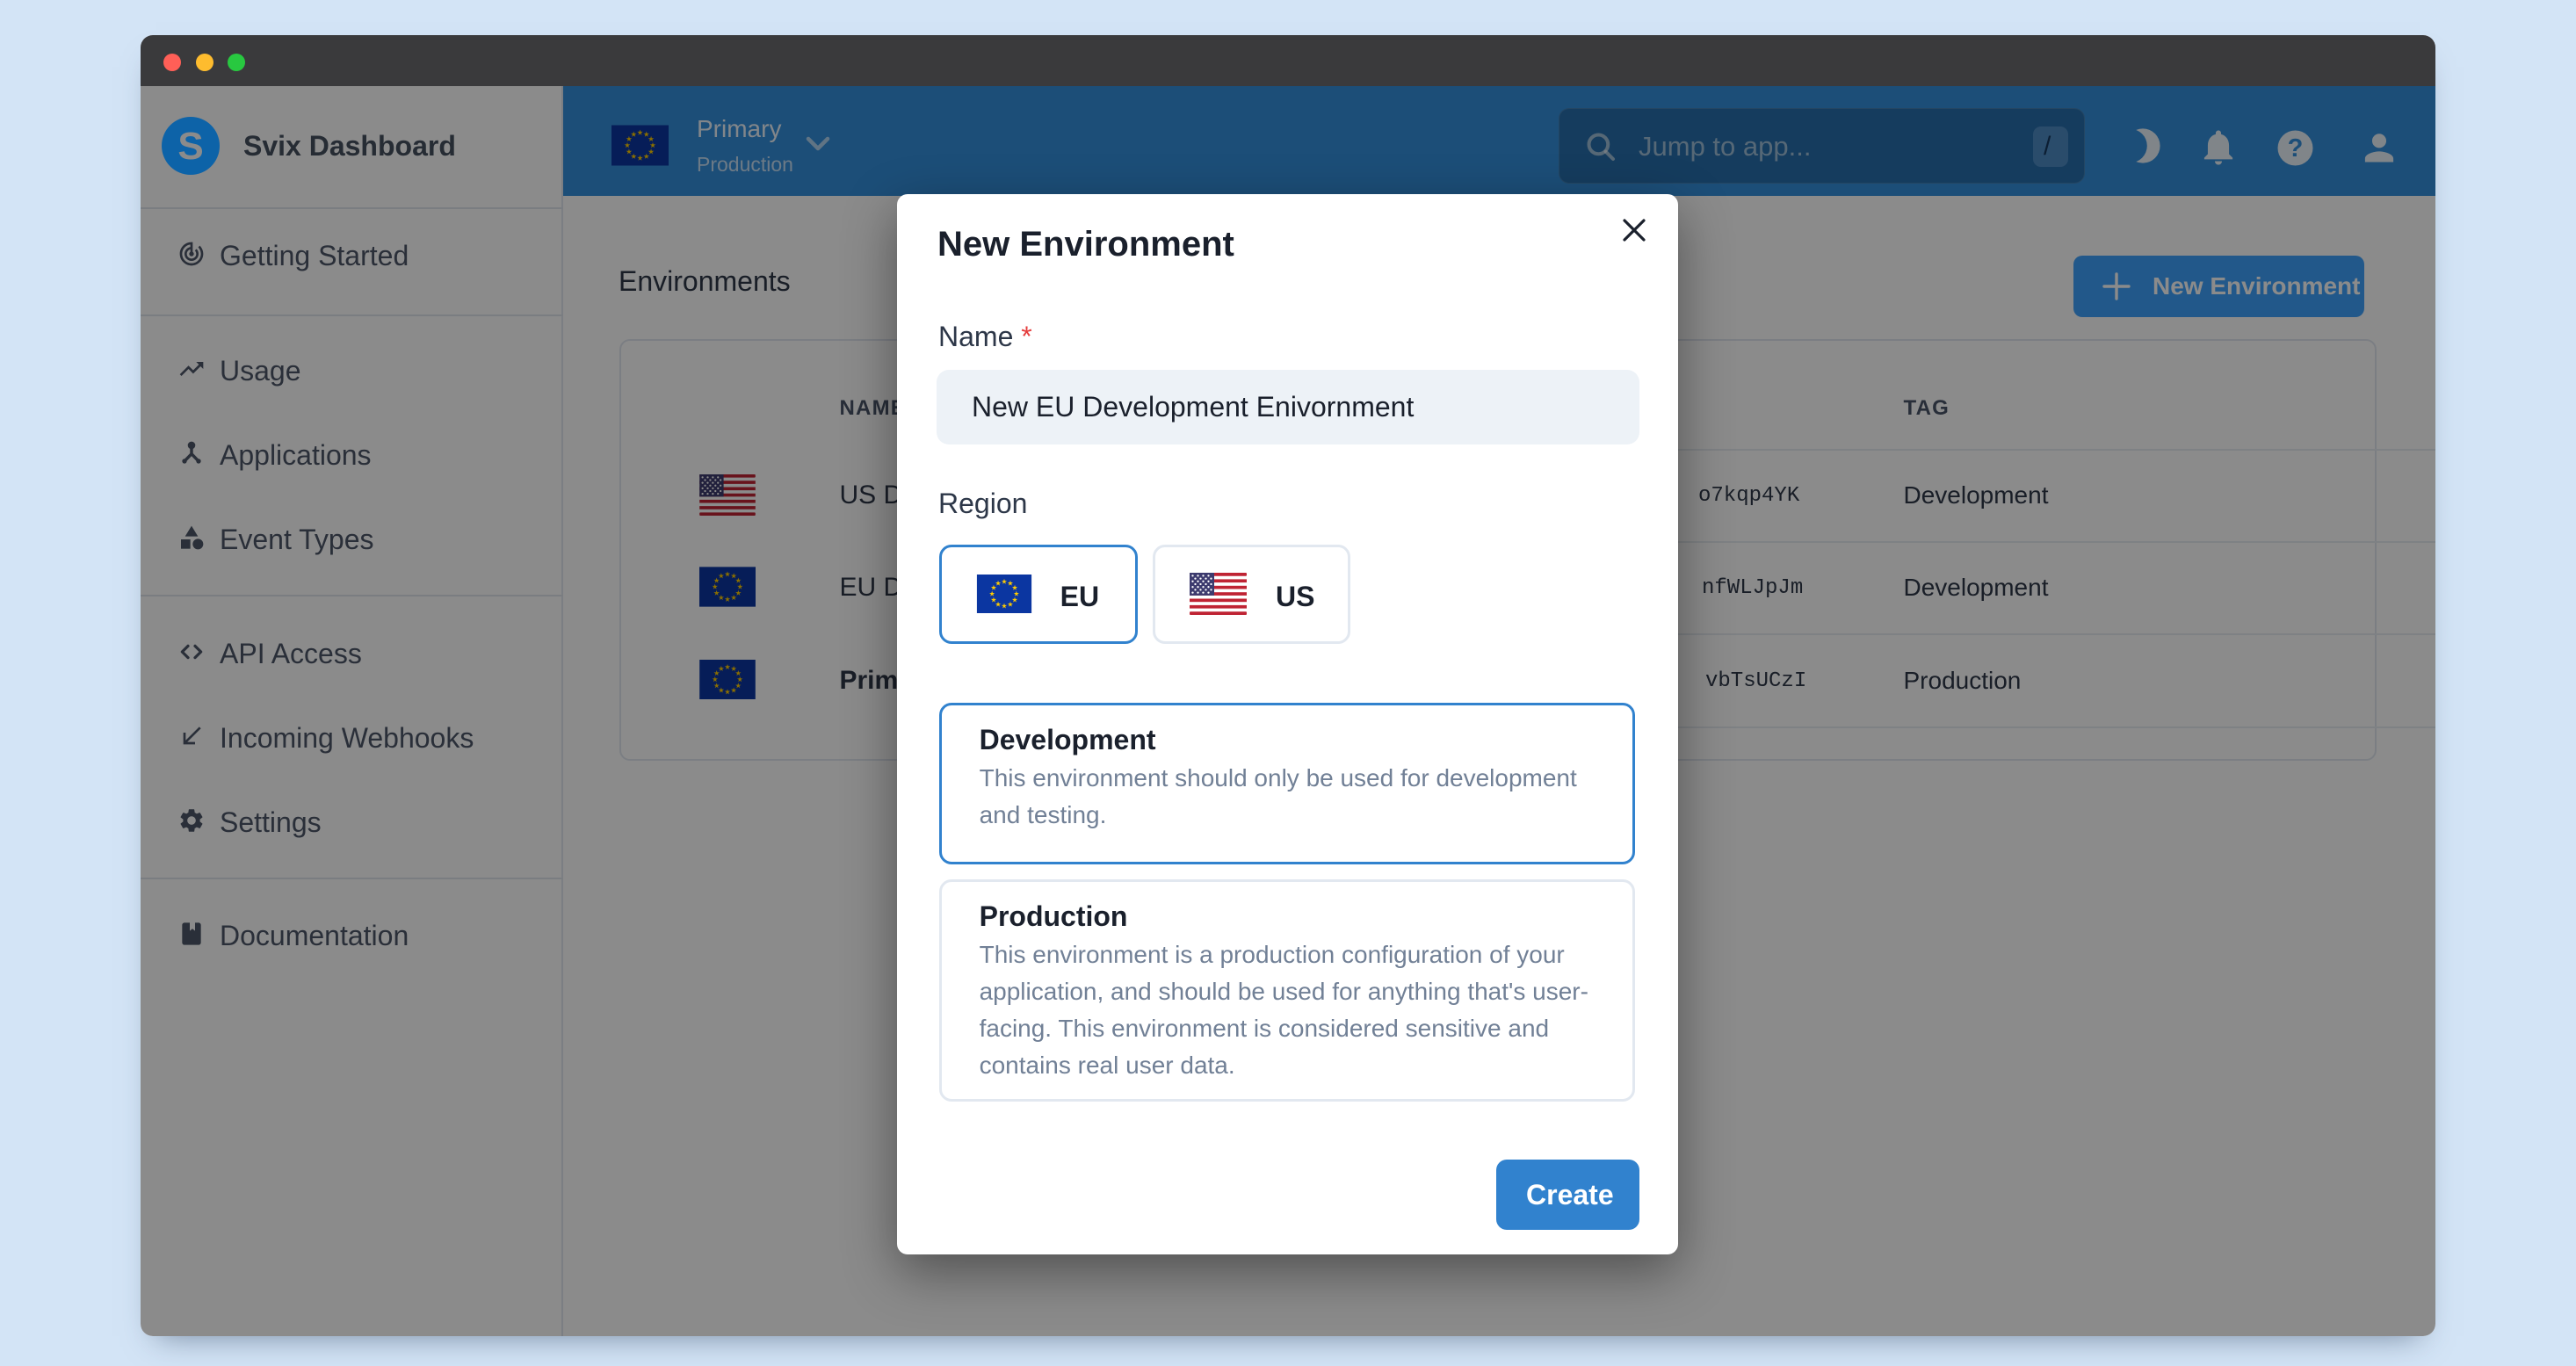  Describe the element at coordinates (190, 146) in the screenshot. I see `svg-text: S` at that location.